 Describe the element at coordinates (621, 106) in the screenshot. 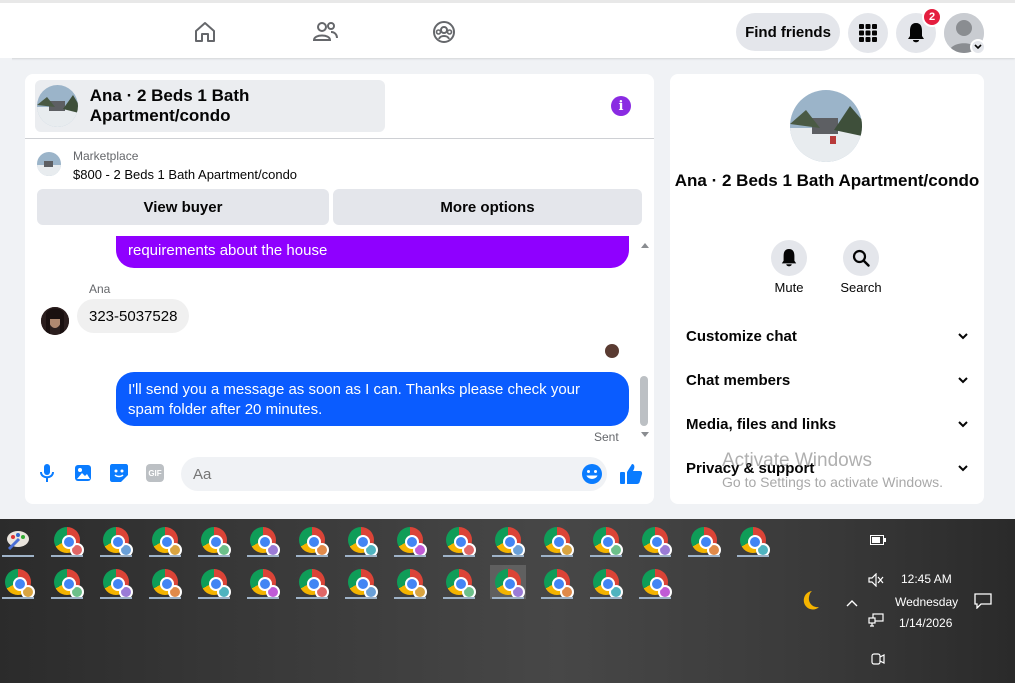

I see `info-icon: i` at that location.